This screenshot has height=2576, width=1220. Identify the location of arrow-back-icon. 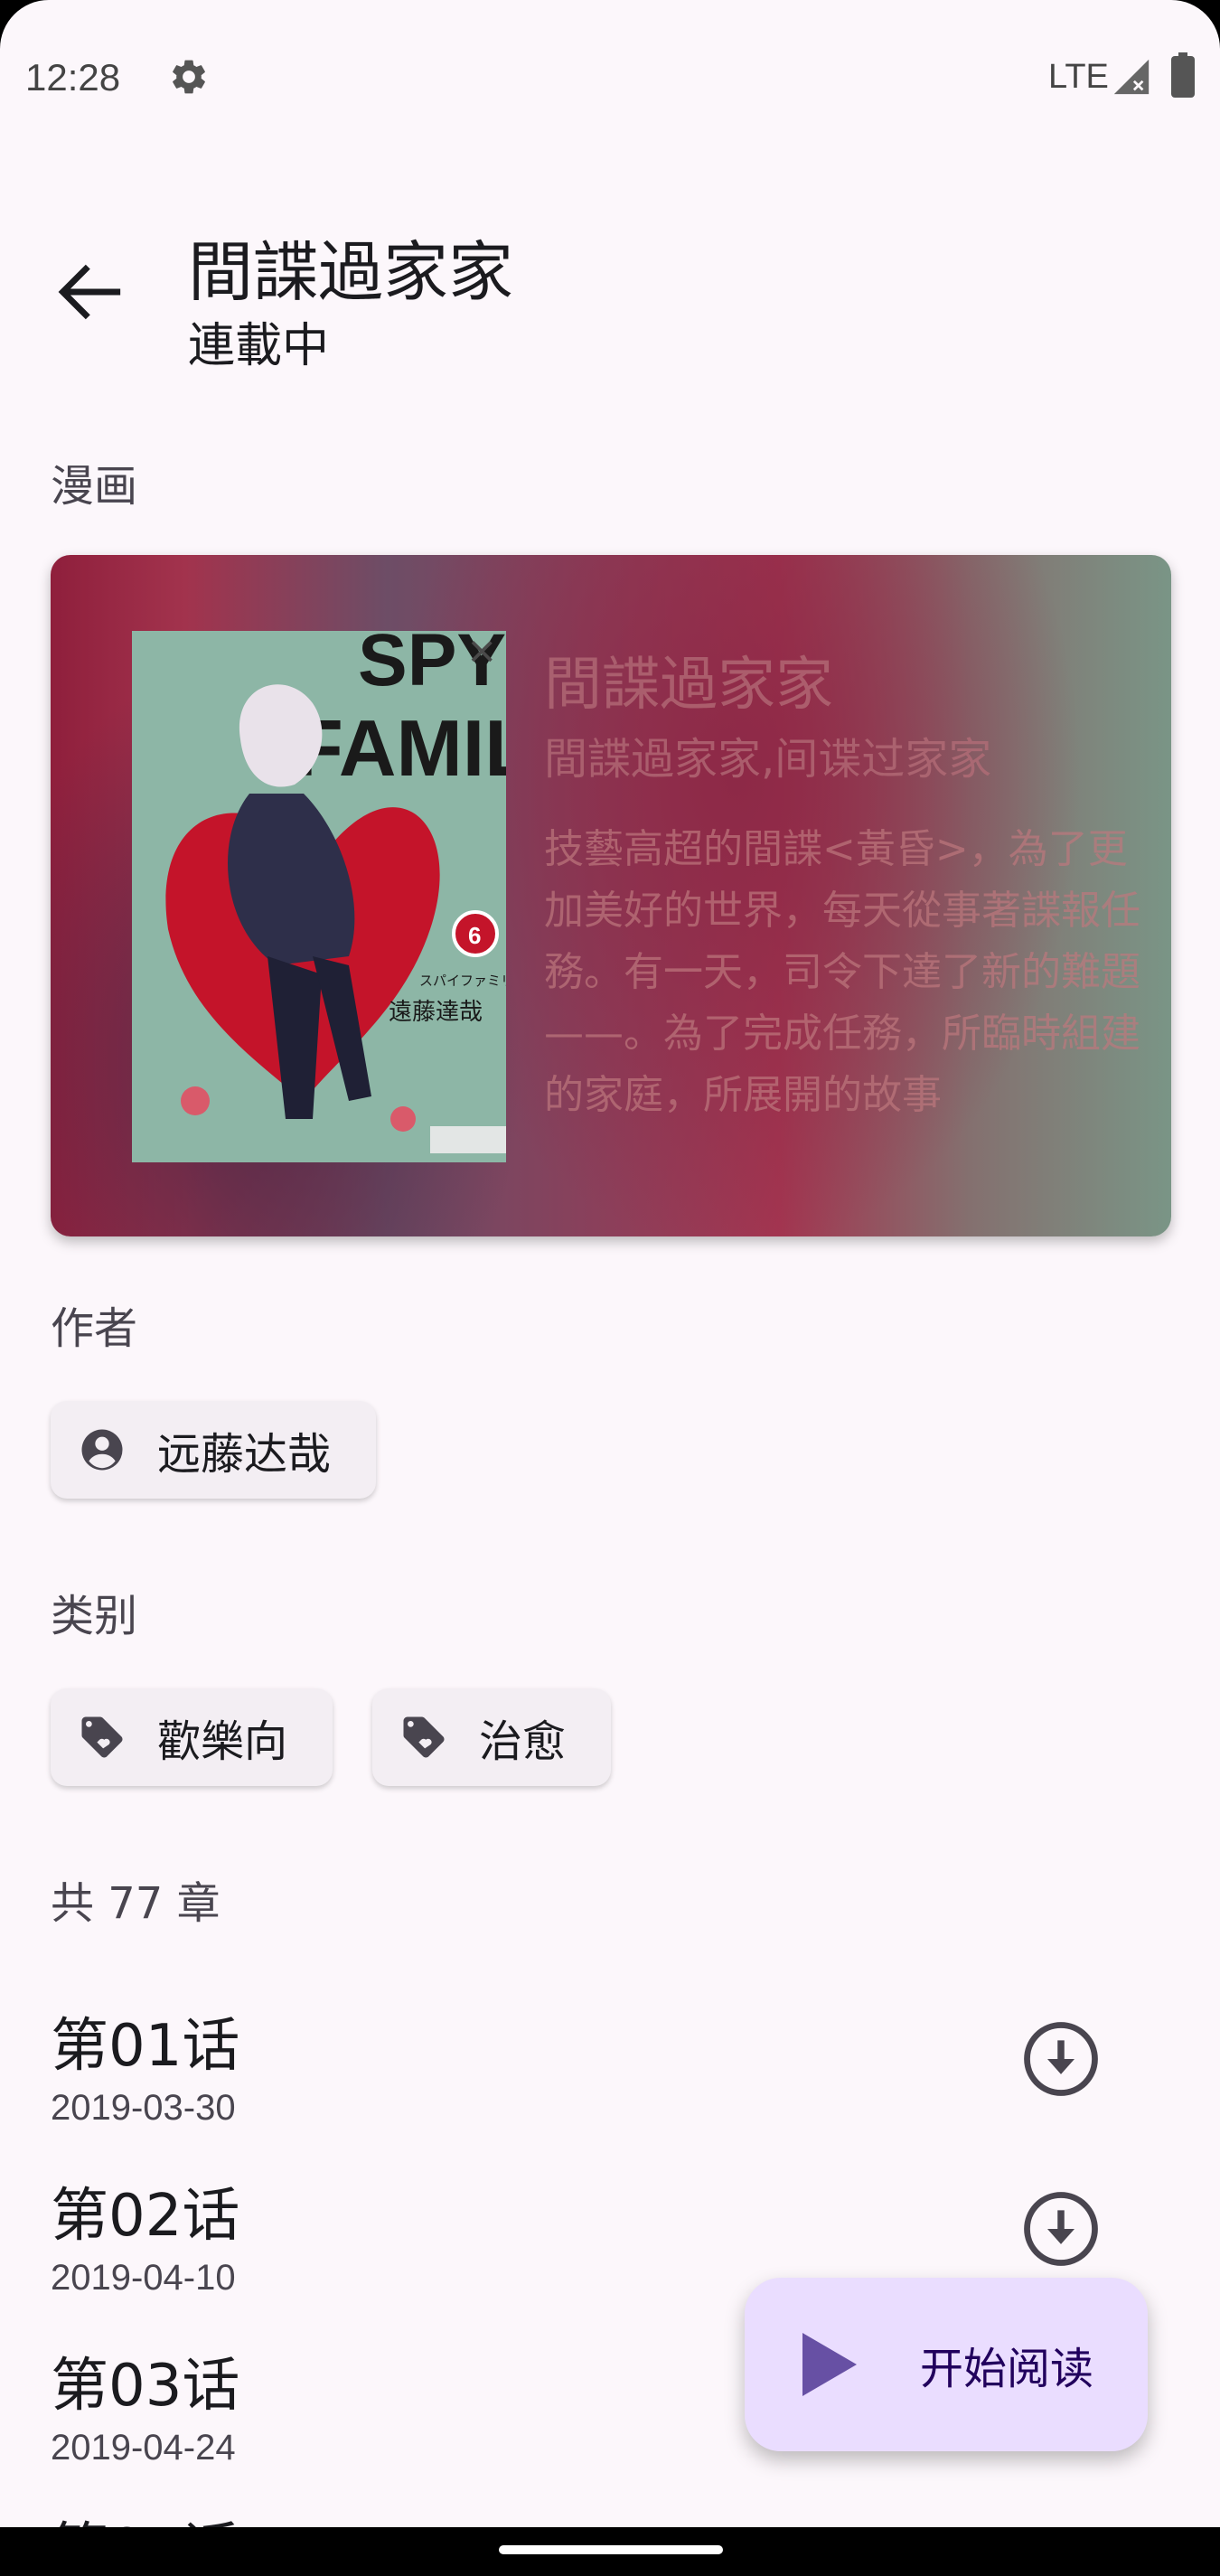
(89, 292).